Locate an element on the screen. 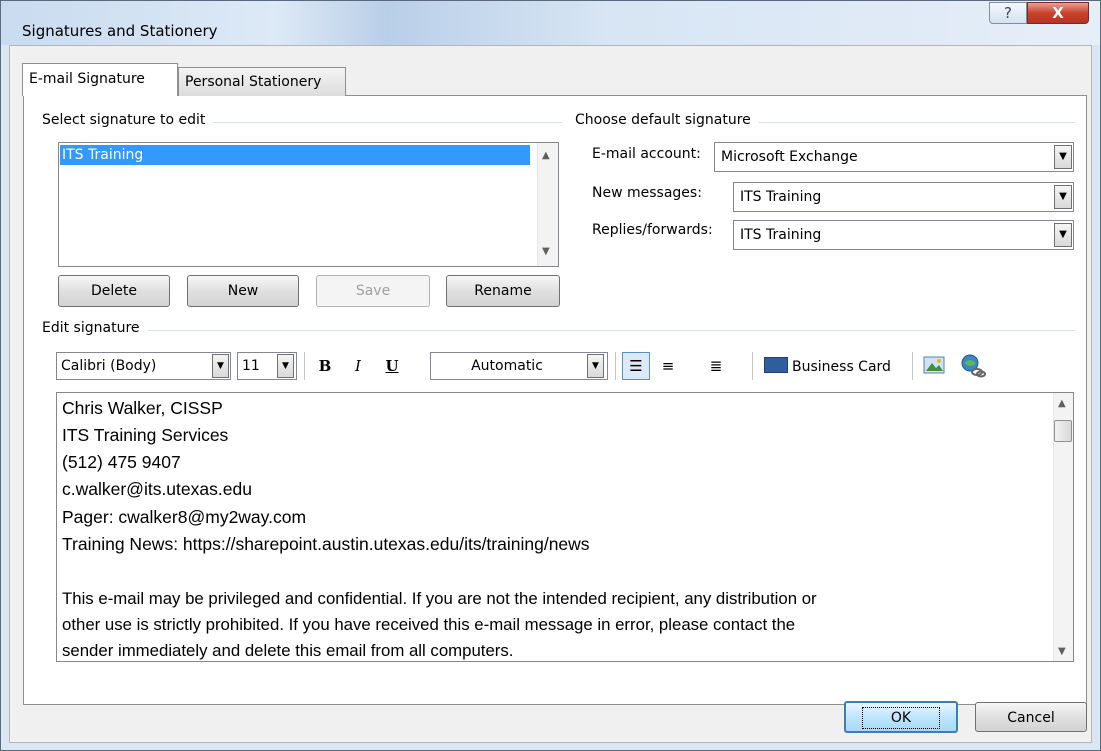 Image resolution: width=1101 pixels, height=751 pixels. signature-line: Chris Walker, CISSP is located at coordinates (142, 408).